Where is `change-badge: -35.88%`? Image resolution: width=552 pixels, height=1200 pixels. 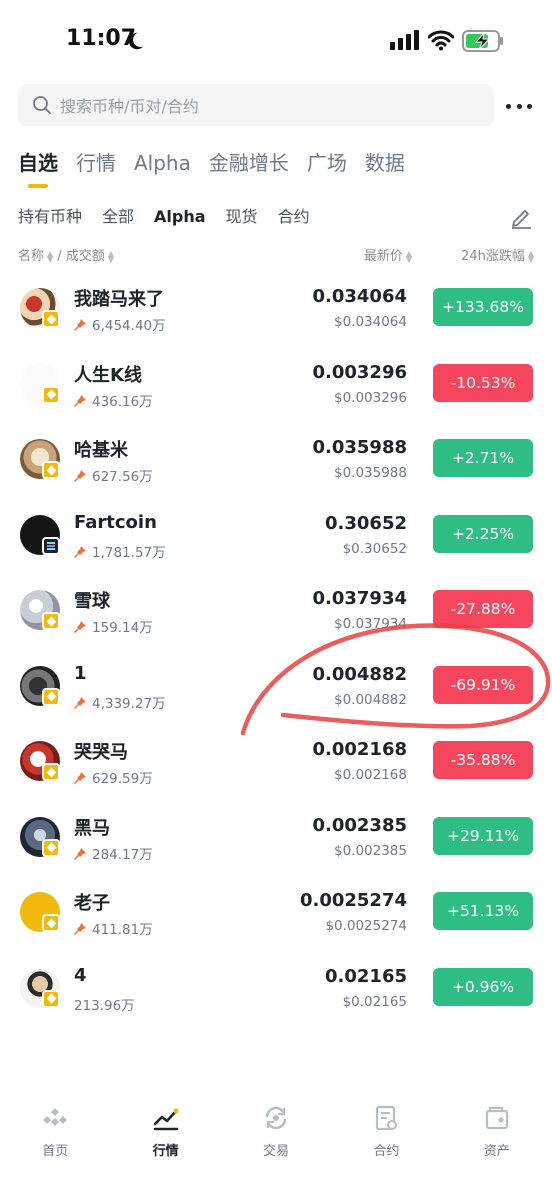 change-badge: -35.88% is located at coordinates (483, 760).